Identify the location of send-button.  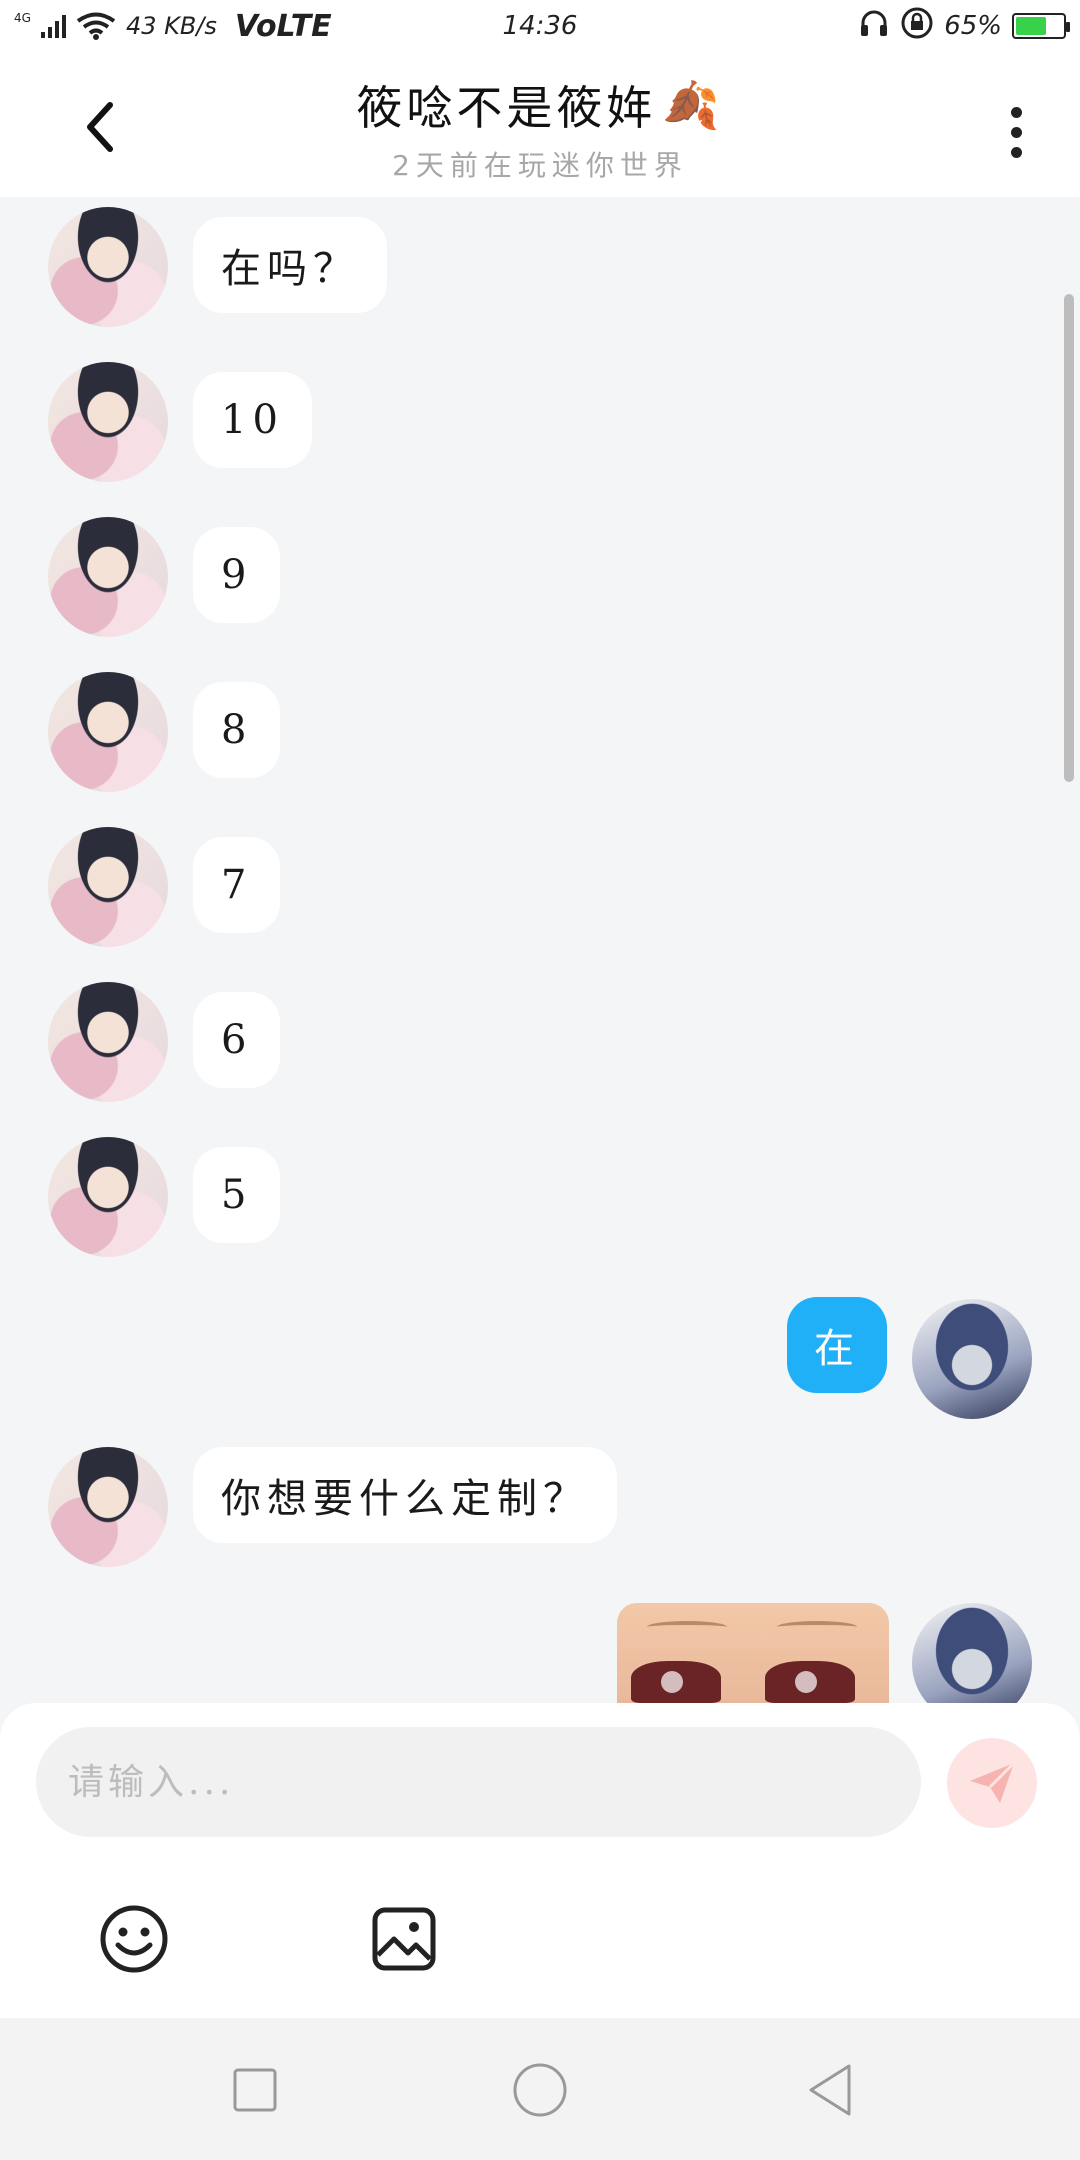
(992, 1783).